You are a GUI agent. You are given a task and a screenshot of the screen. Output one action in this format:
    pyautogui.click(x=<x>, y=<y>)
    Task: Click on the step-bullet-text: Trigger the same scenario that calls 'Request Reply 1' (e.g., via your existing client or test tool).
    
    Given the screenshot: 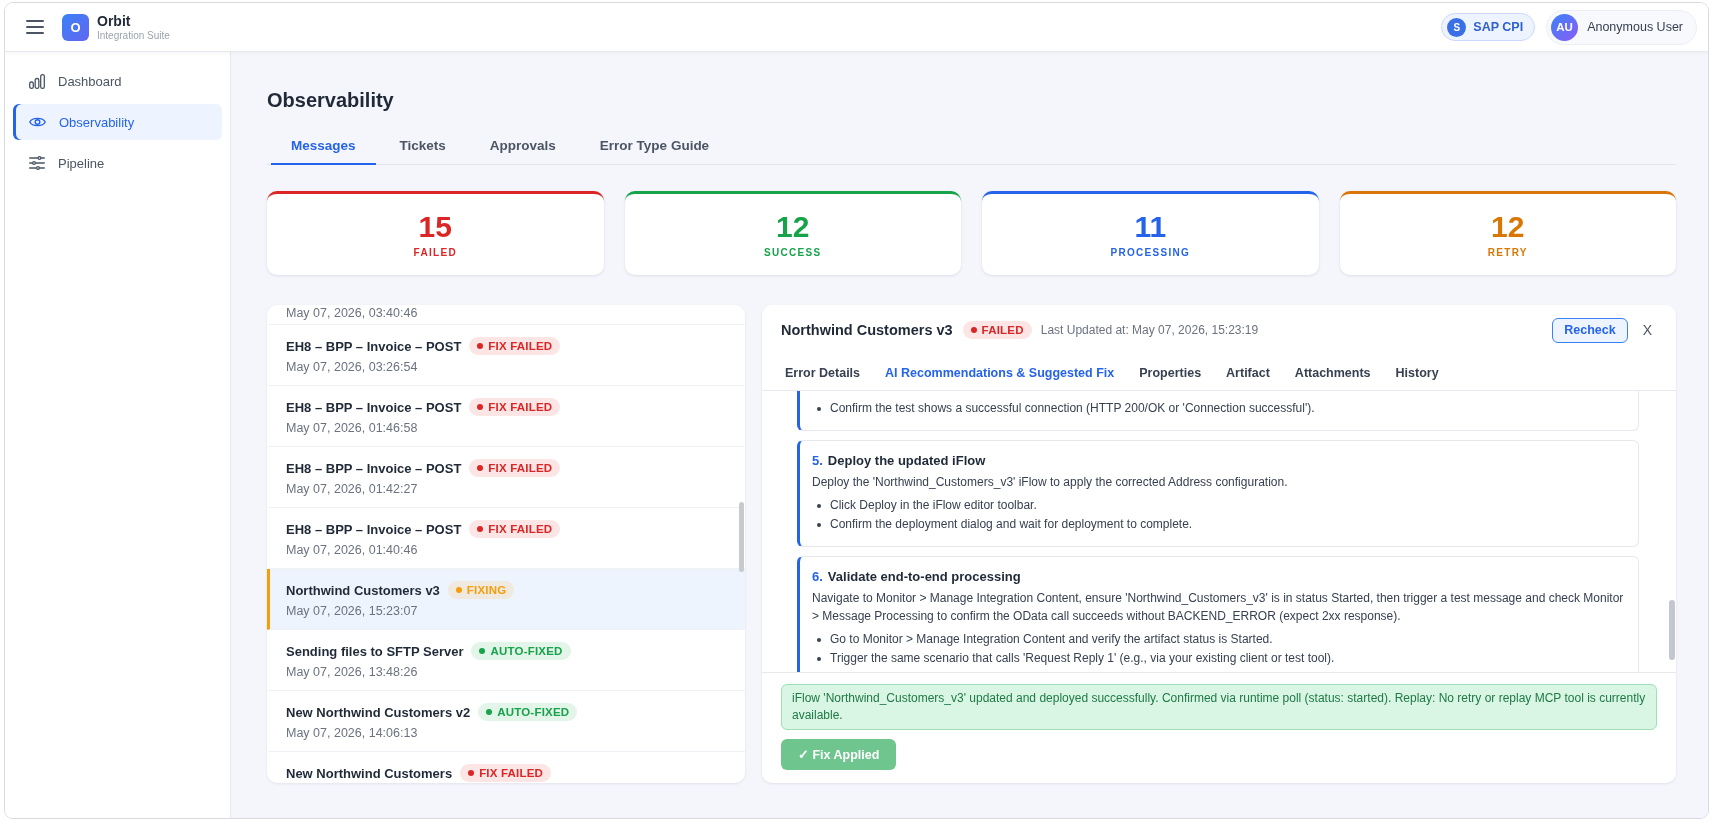 What is the action you would take?
    pyautogui.click(x=1082, y=658)
    